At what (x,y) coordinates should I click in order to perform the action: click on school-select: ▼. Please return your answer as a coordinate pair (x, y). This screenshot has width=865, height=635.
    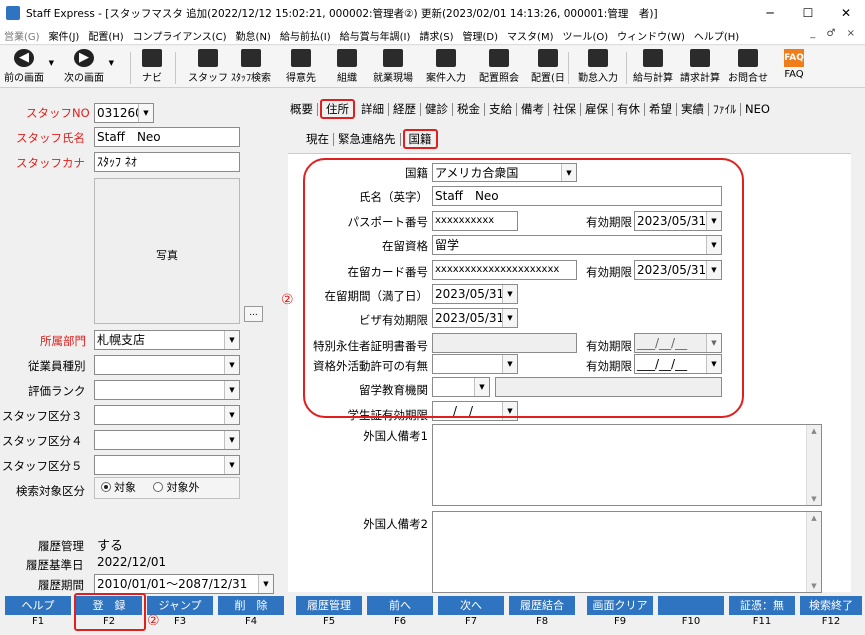
    Looking at the image, I should click on (461, 387).